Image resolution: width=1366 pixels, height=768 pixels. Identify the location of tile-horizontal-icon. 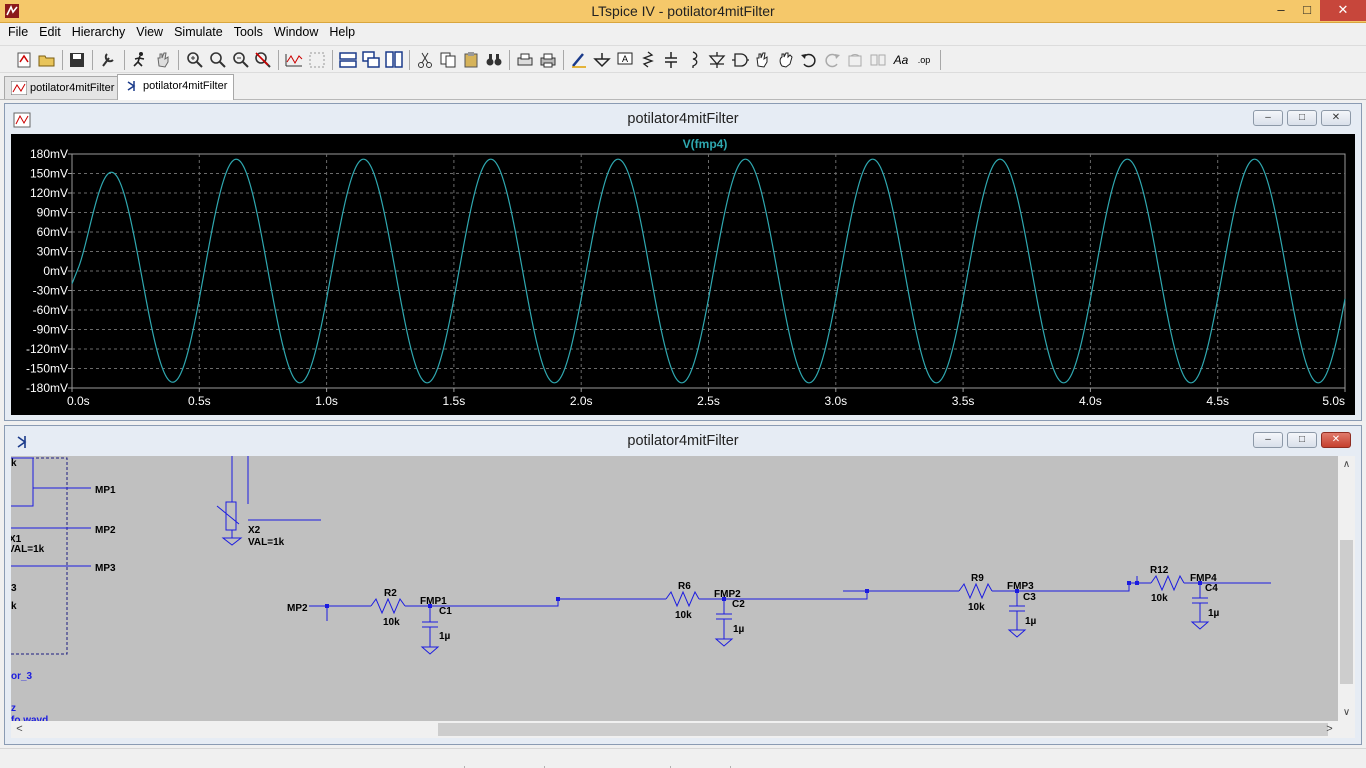
(348, 60).